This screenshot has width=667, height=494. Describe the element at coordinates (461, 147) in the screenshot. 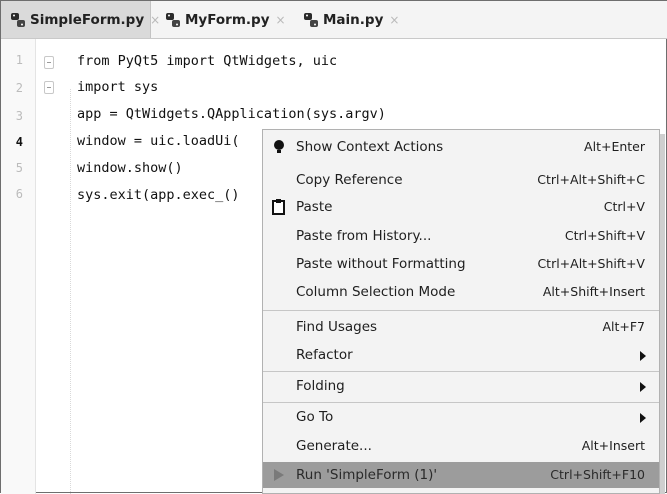

I see `menu-item-show-context-actions: Show Context Actions Alt+Enter` at that location.